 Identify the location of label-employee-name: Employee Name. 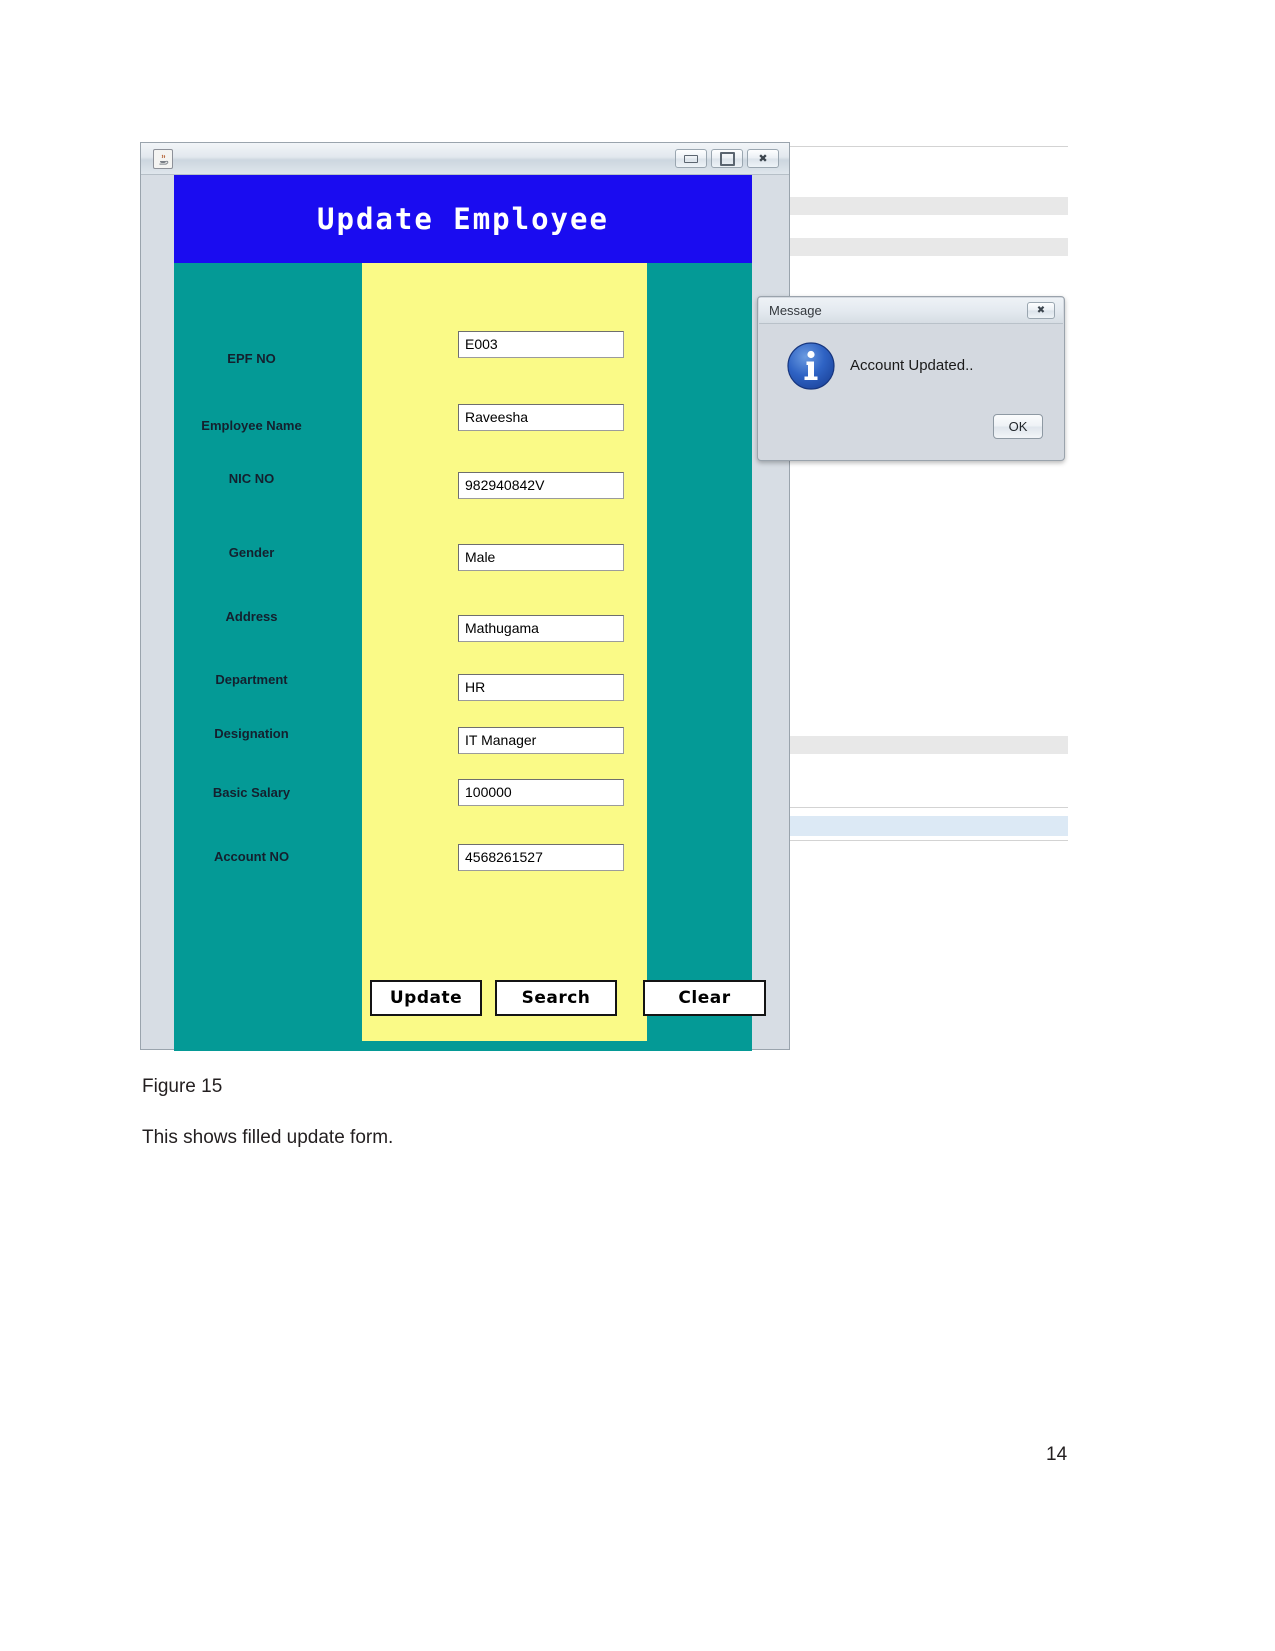
(251, 425).